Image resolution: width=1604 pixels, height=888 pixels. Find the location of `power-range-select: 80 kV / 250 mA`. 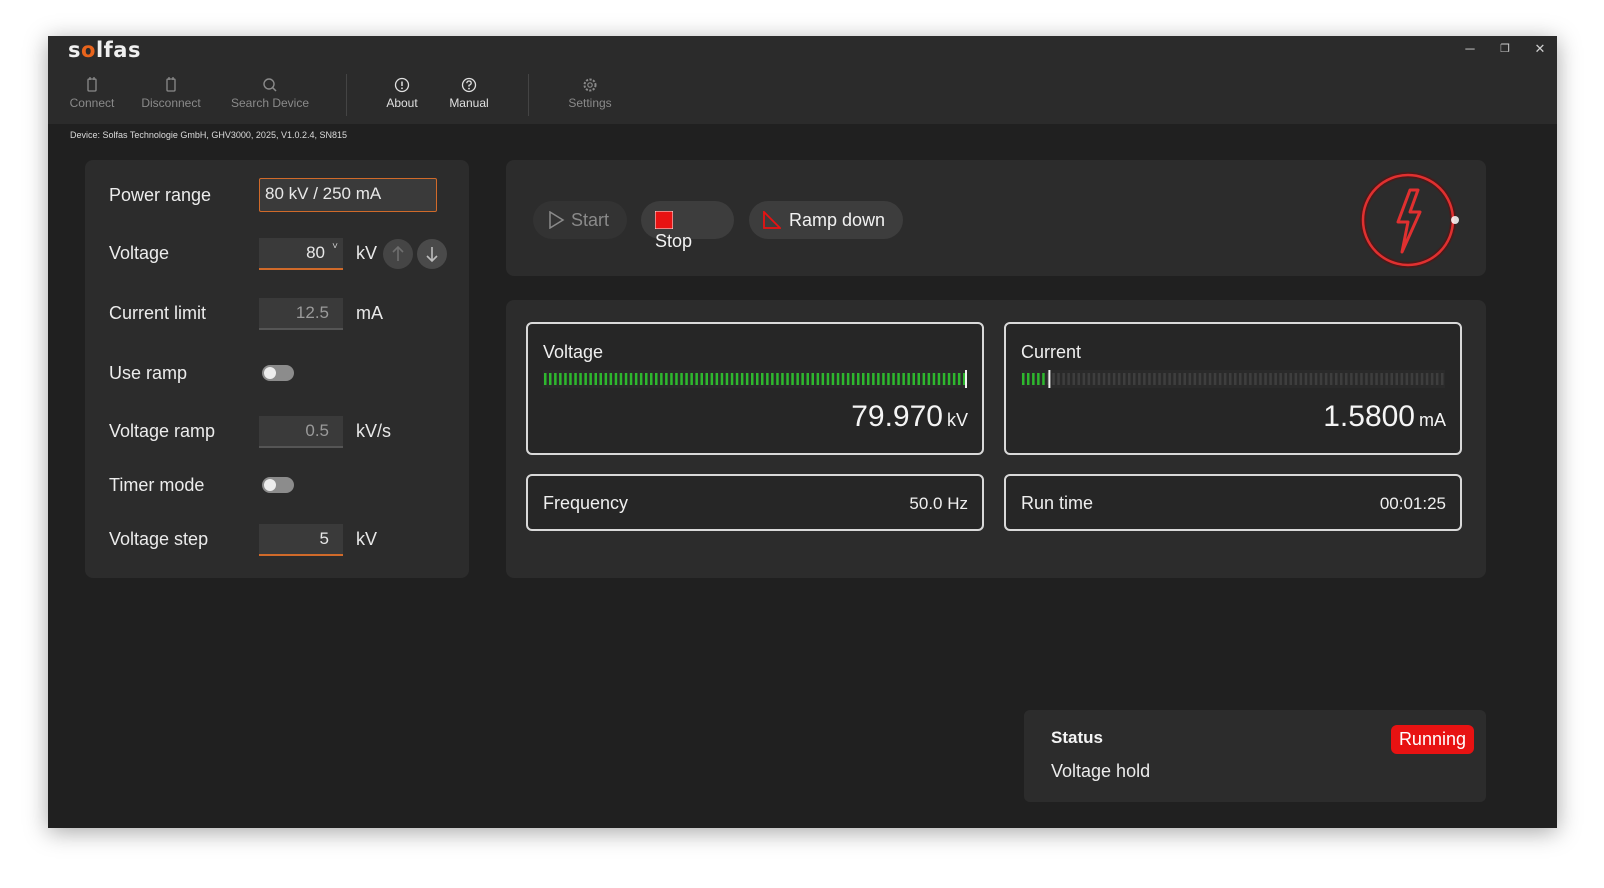

power-range-select: 80 kV / 250 mA is located at coordinates (348, 195).